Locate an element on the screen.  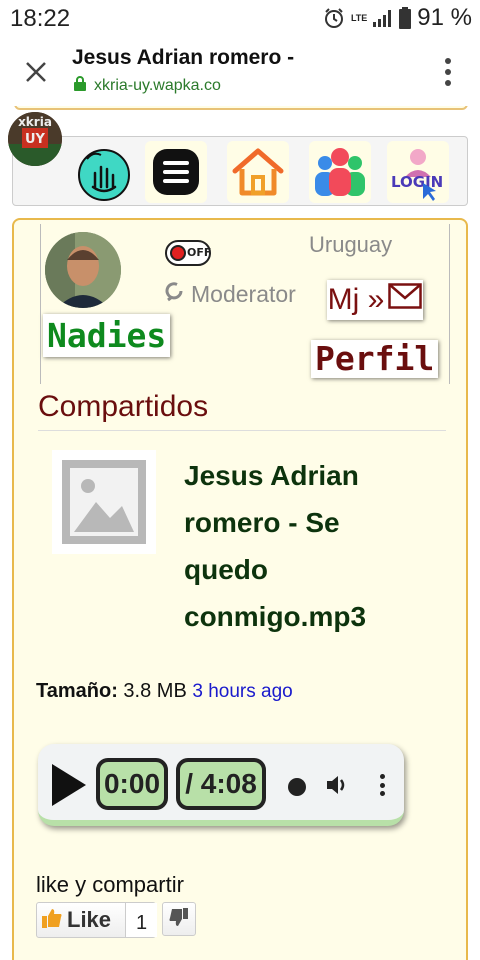
username: Nadies is located at coordinates (107, 335).